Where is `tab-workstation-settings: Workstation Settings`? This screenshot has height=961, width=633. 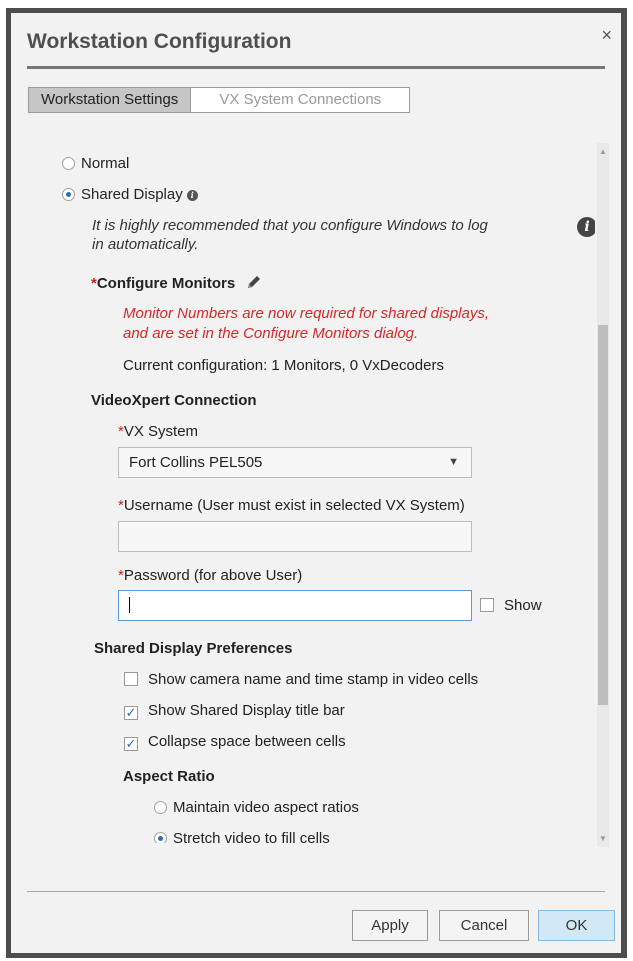
tab-workstation-settings: Workstation Settings is located at coordinates (110, 100).